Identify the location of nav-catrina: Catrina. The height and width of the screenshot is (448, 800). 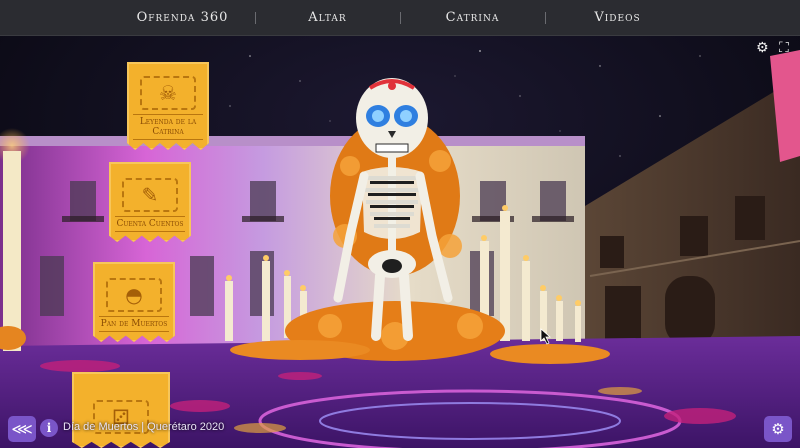
(473, 17).